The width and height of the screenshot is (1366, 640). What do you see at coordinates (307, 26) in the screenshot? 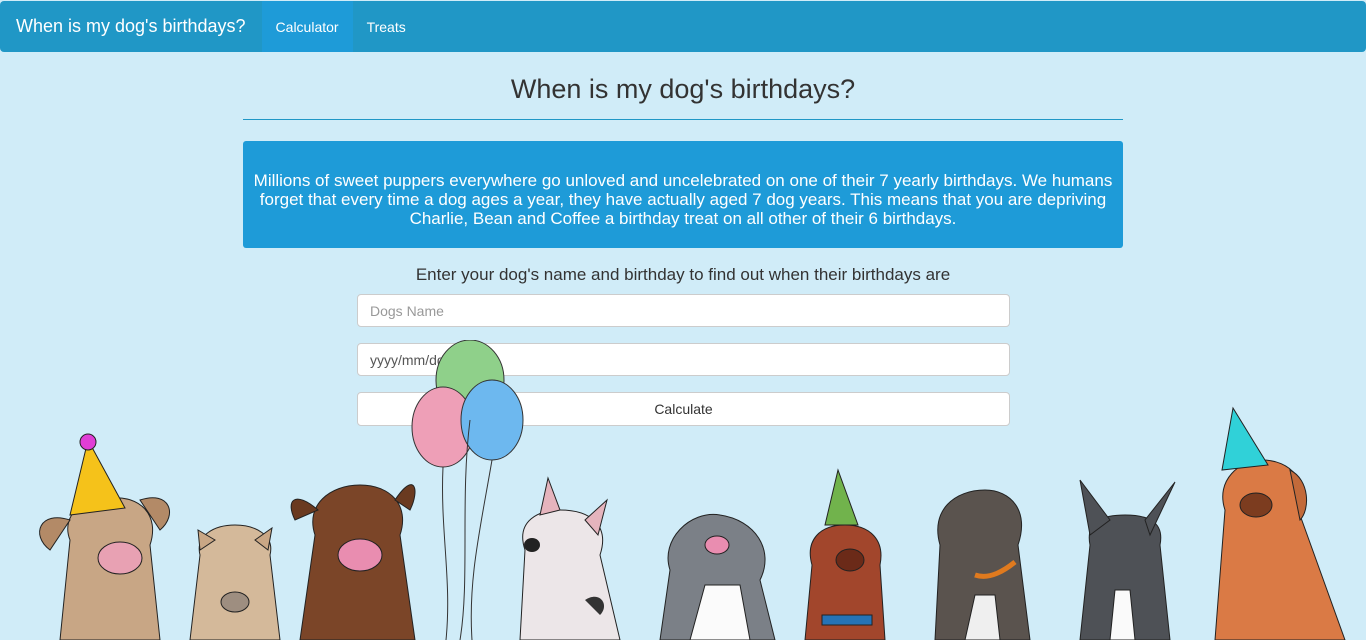
I see `nav-item-calculator: Calculator` at bounding box center [307, 26].